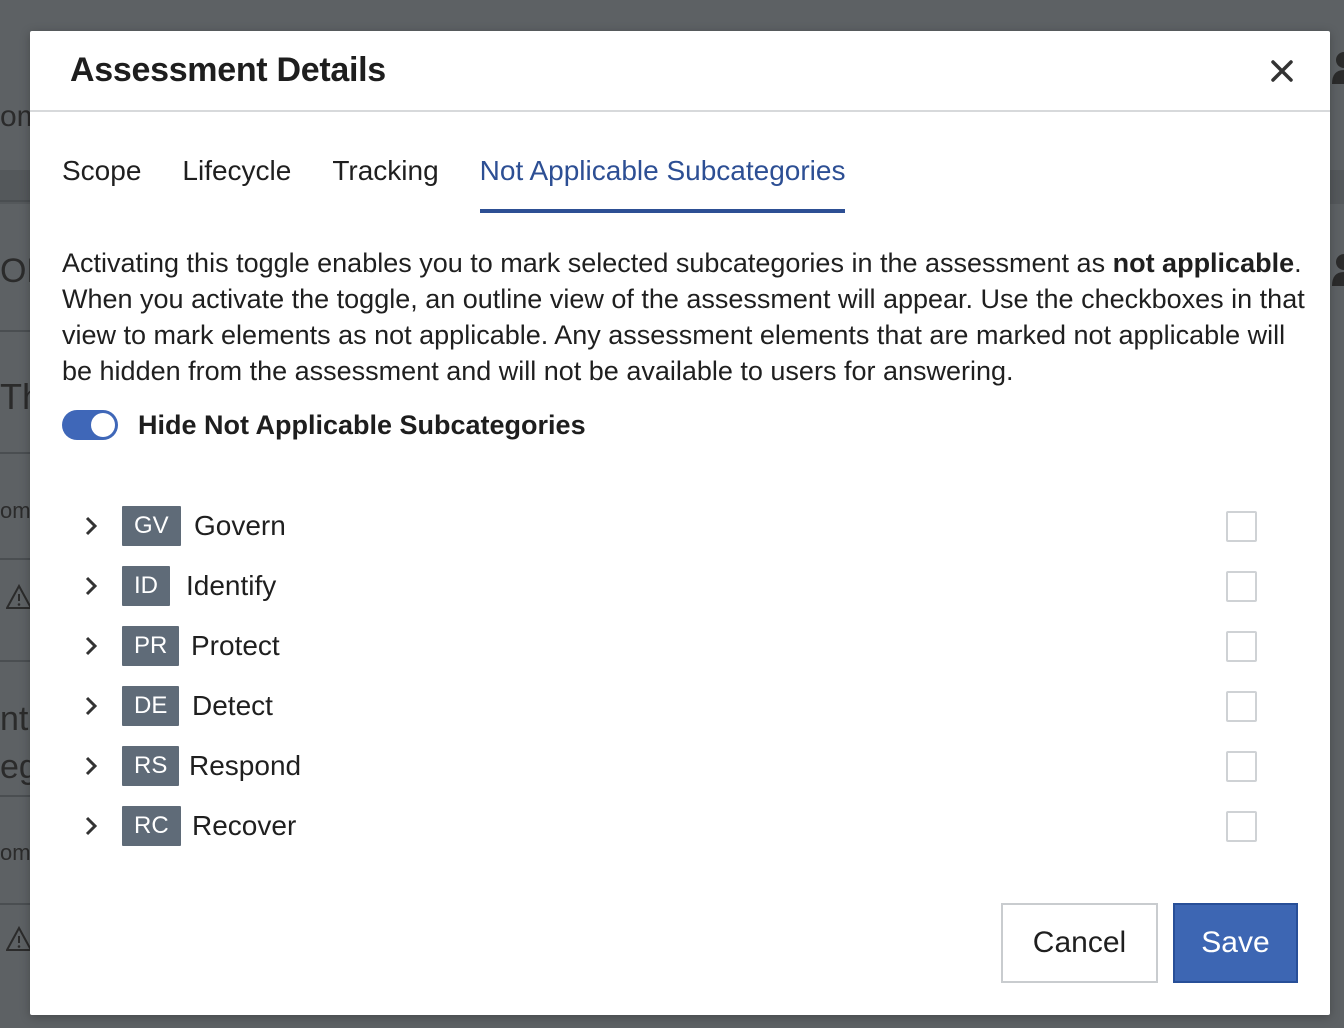  What do you see at coordinates (14, 719) in the screenshot?
I see `background-text: nt` at bounding box center [14, 719].